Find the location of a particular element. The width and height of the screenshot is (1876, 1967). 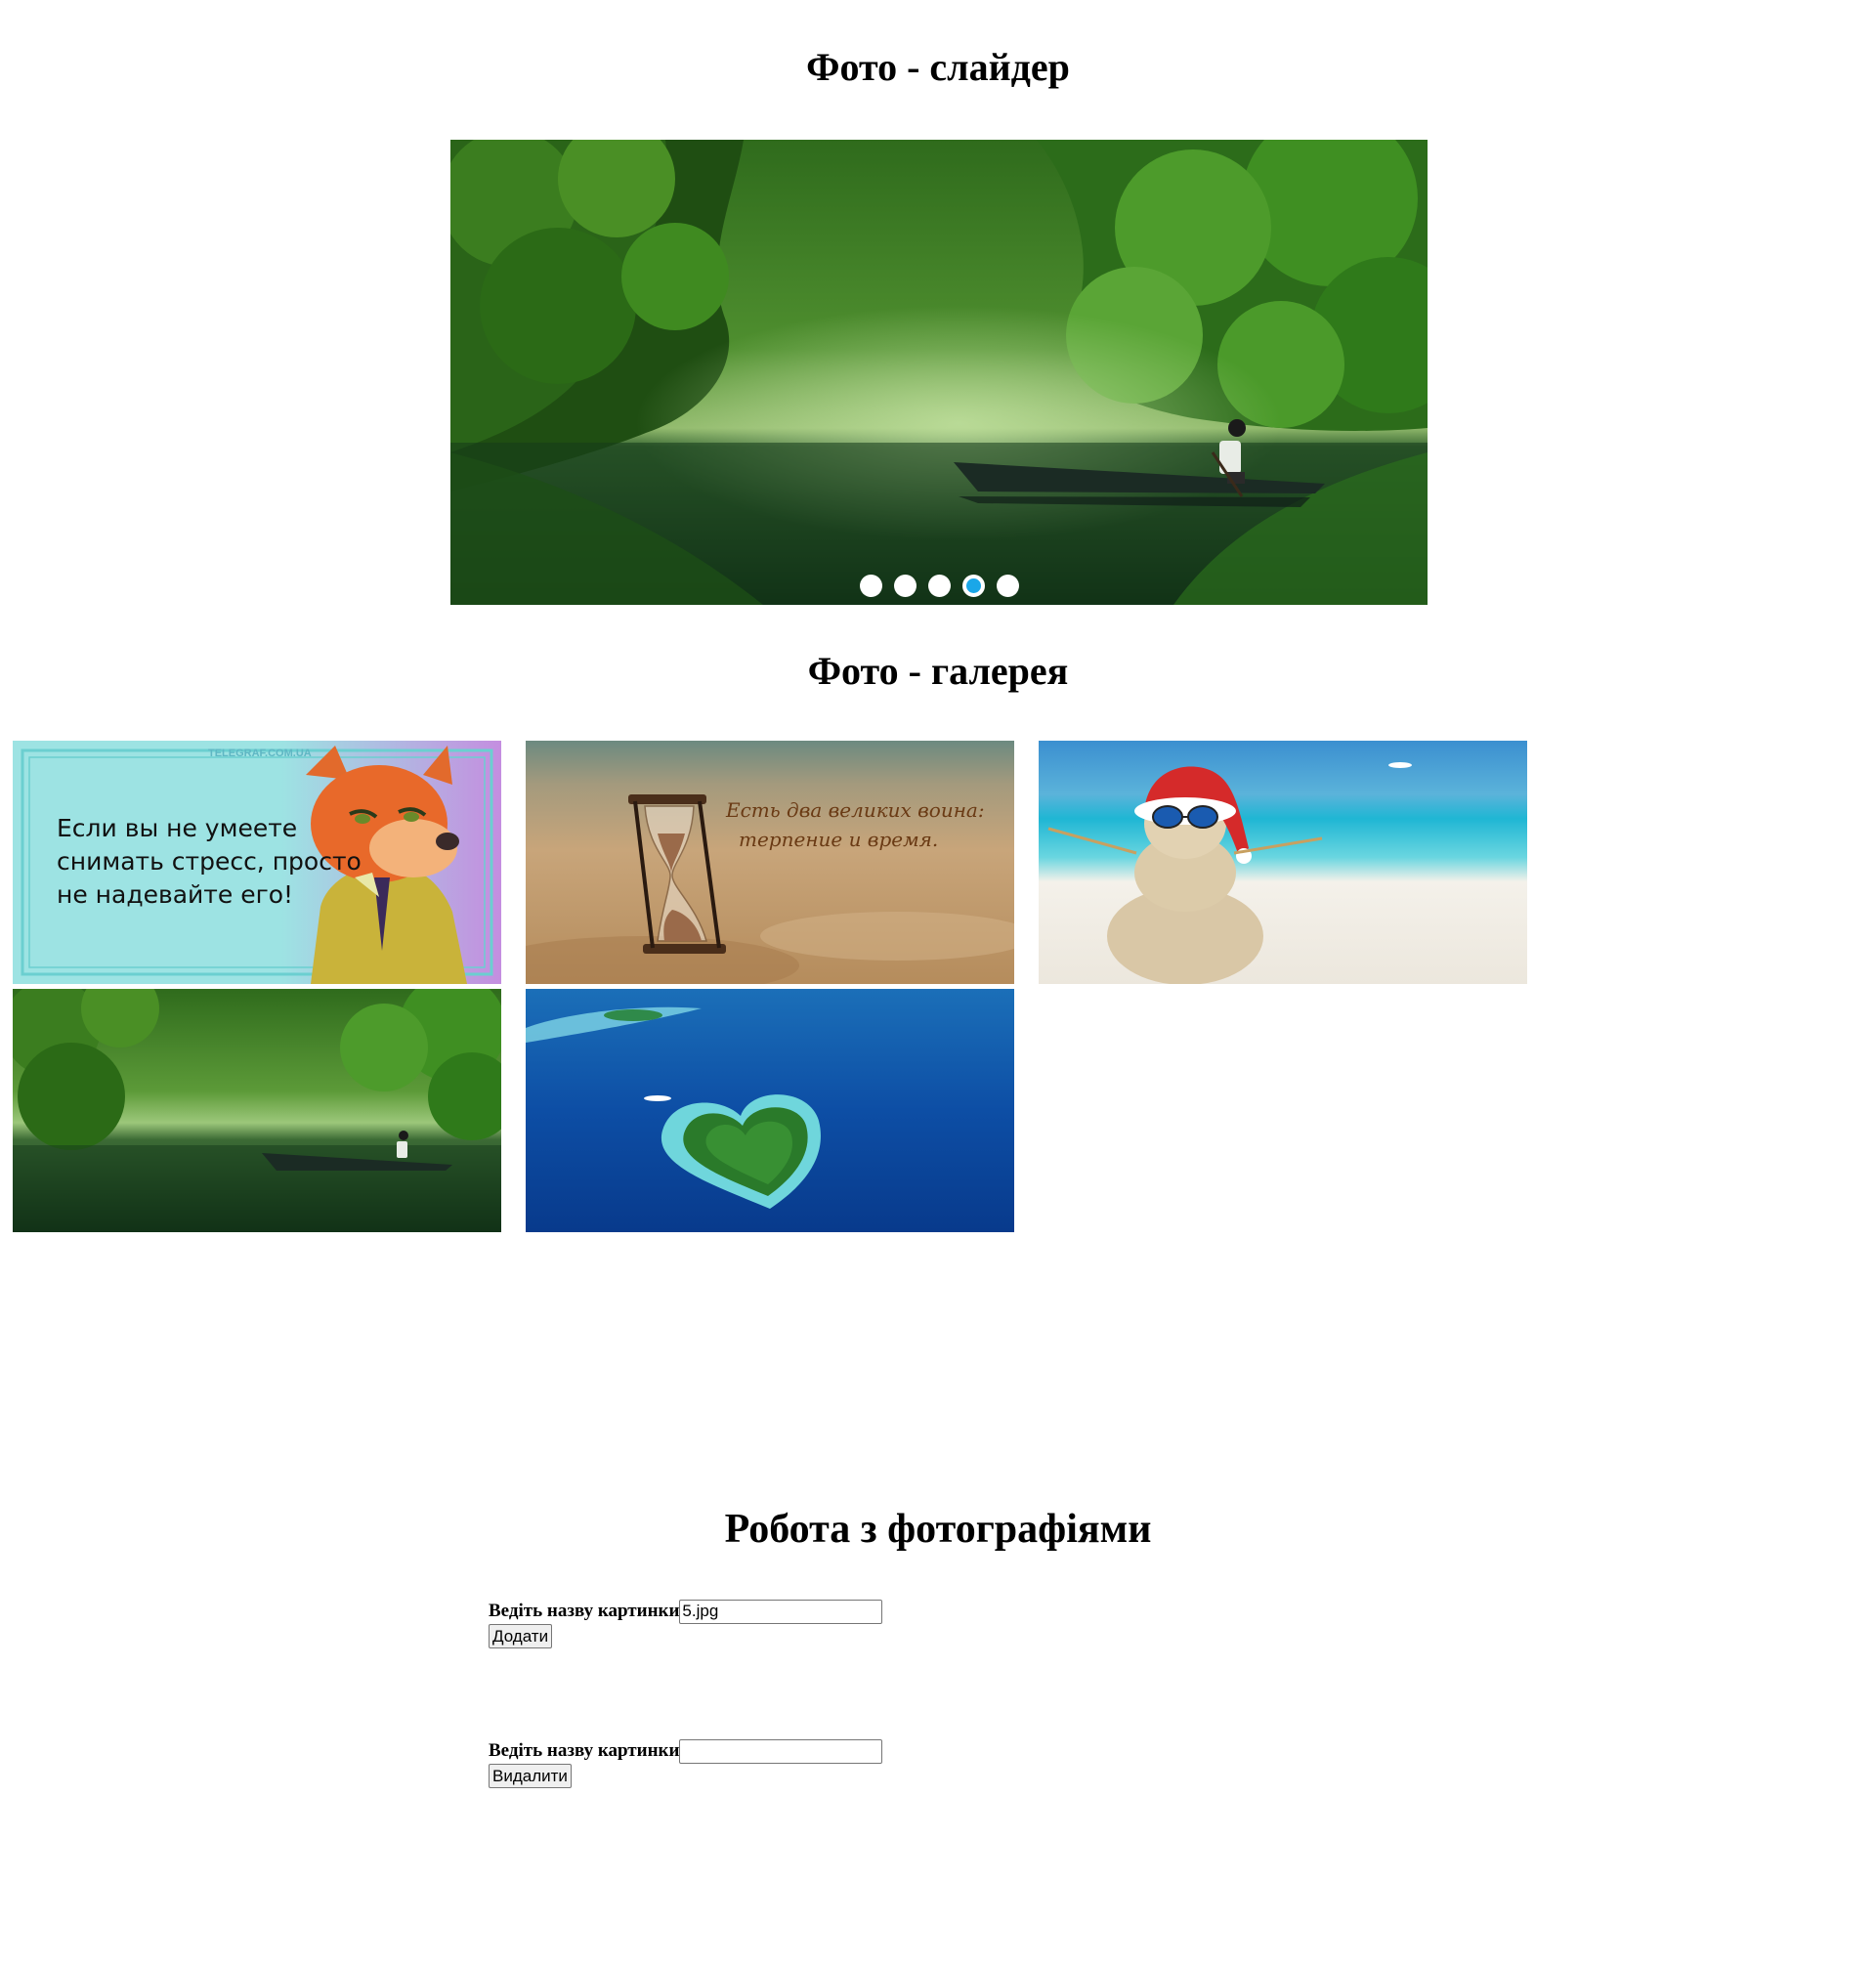

gallery-title: Фото - галерея is located at coordinates (938, 671).